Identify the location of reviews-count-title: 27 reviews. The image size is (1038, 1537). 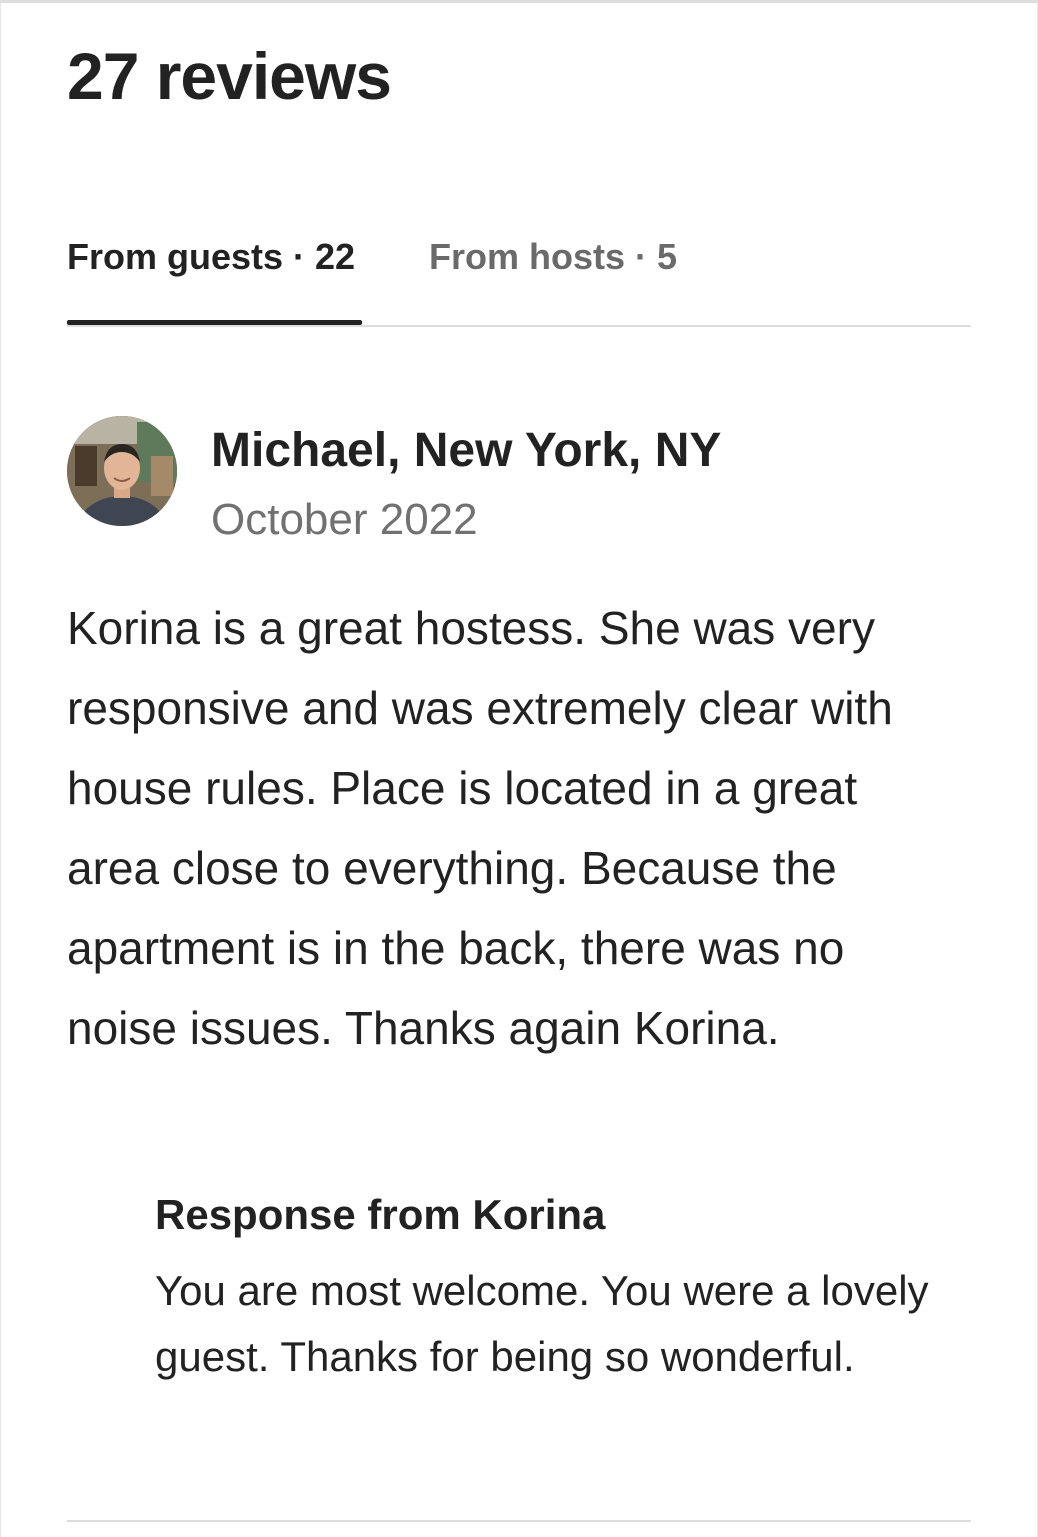
(229, 76).